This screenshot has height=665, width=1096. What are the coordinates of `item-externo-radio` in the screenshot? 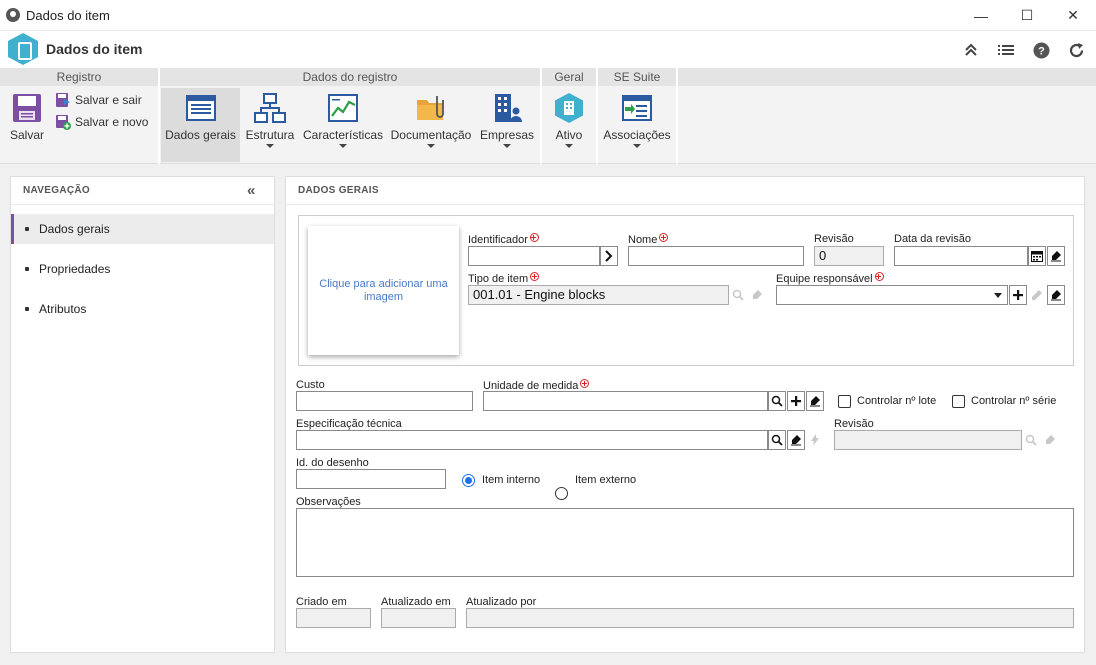 It's located at (561, 493).